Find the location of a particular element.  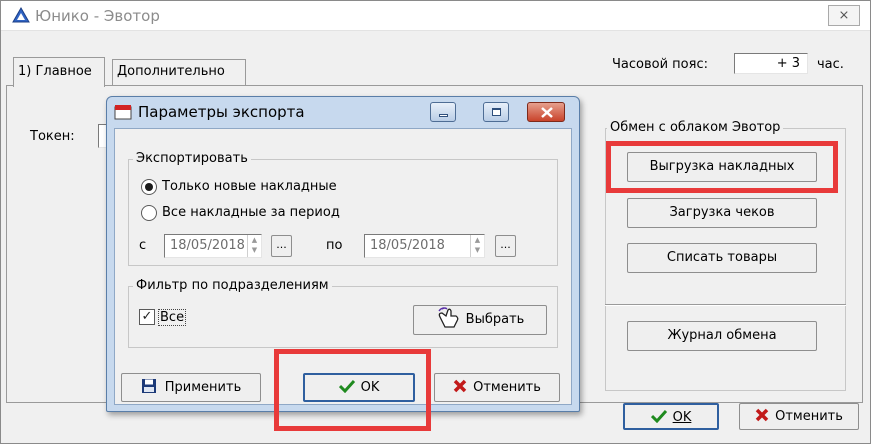

main-titlebar: Юнико - Эвотор ⨯ is located at coordinates (435, 16).